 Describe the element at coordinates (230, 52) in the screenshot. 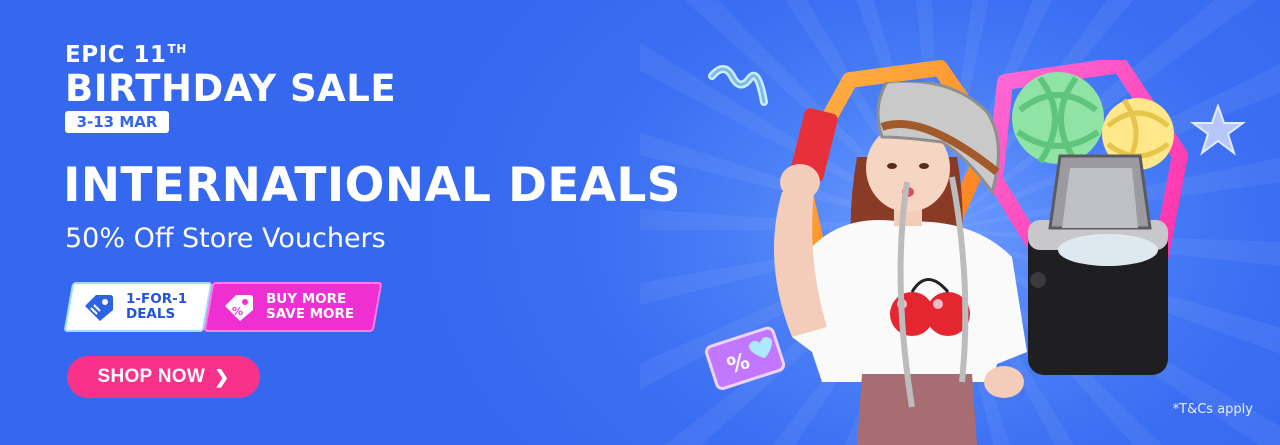

I see `event-title-line1: EPIC 11TH` at that location.